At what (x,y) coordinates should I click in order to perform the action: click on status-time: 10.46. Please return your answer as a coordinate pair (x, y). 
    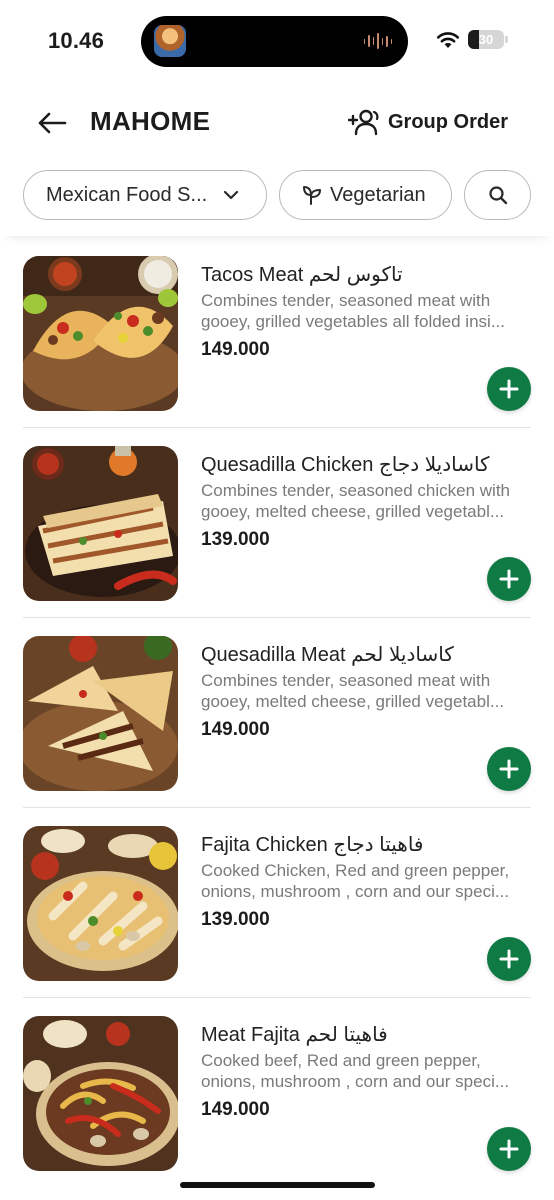
    Looking at the image, I should click on (76, 40).